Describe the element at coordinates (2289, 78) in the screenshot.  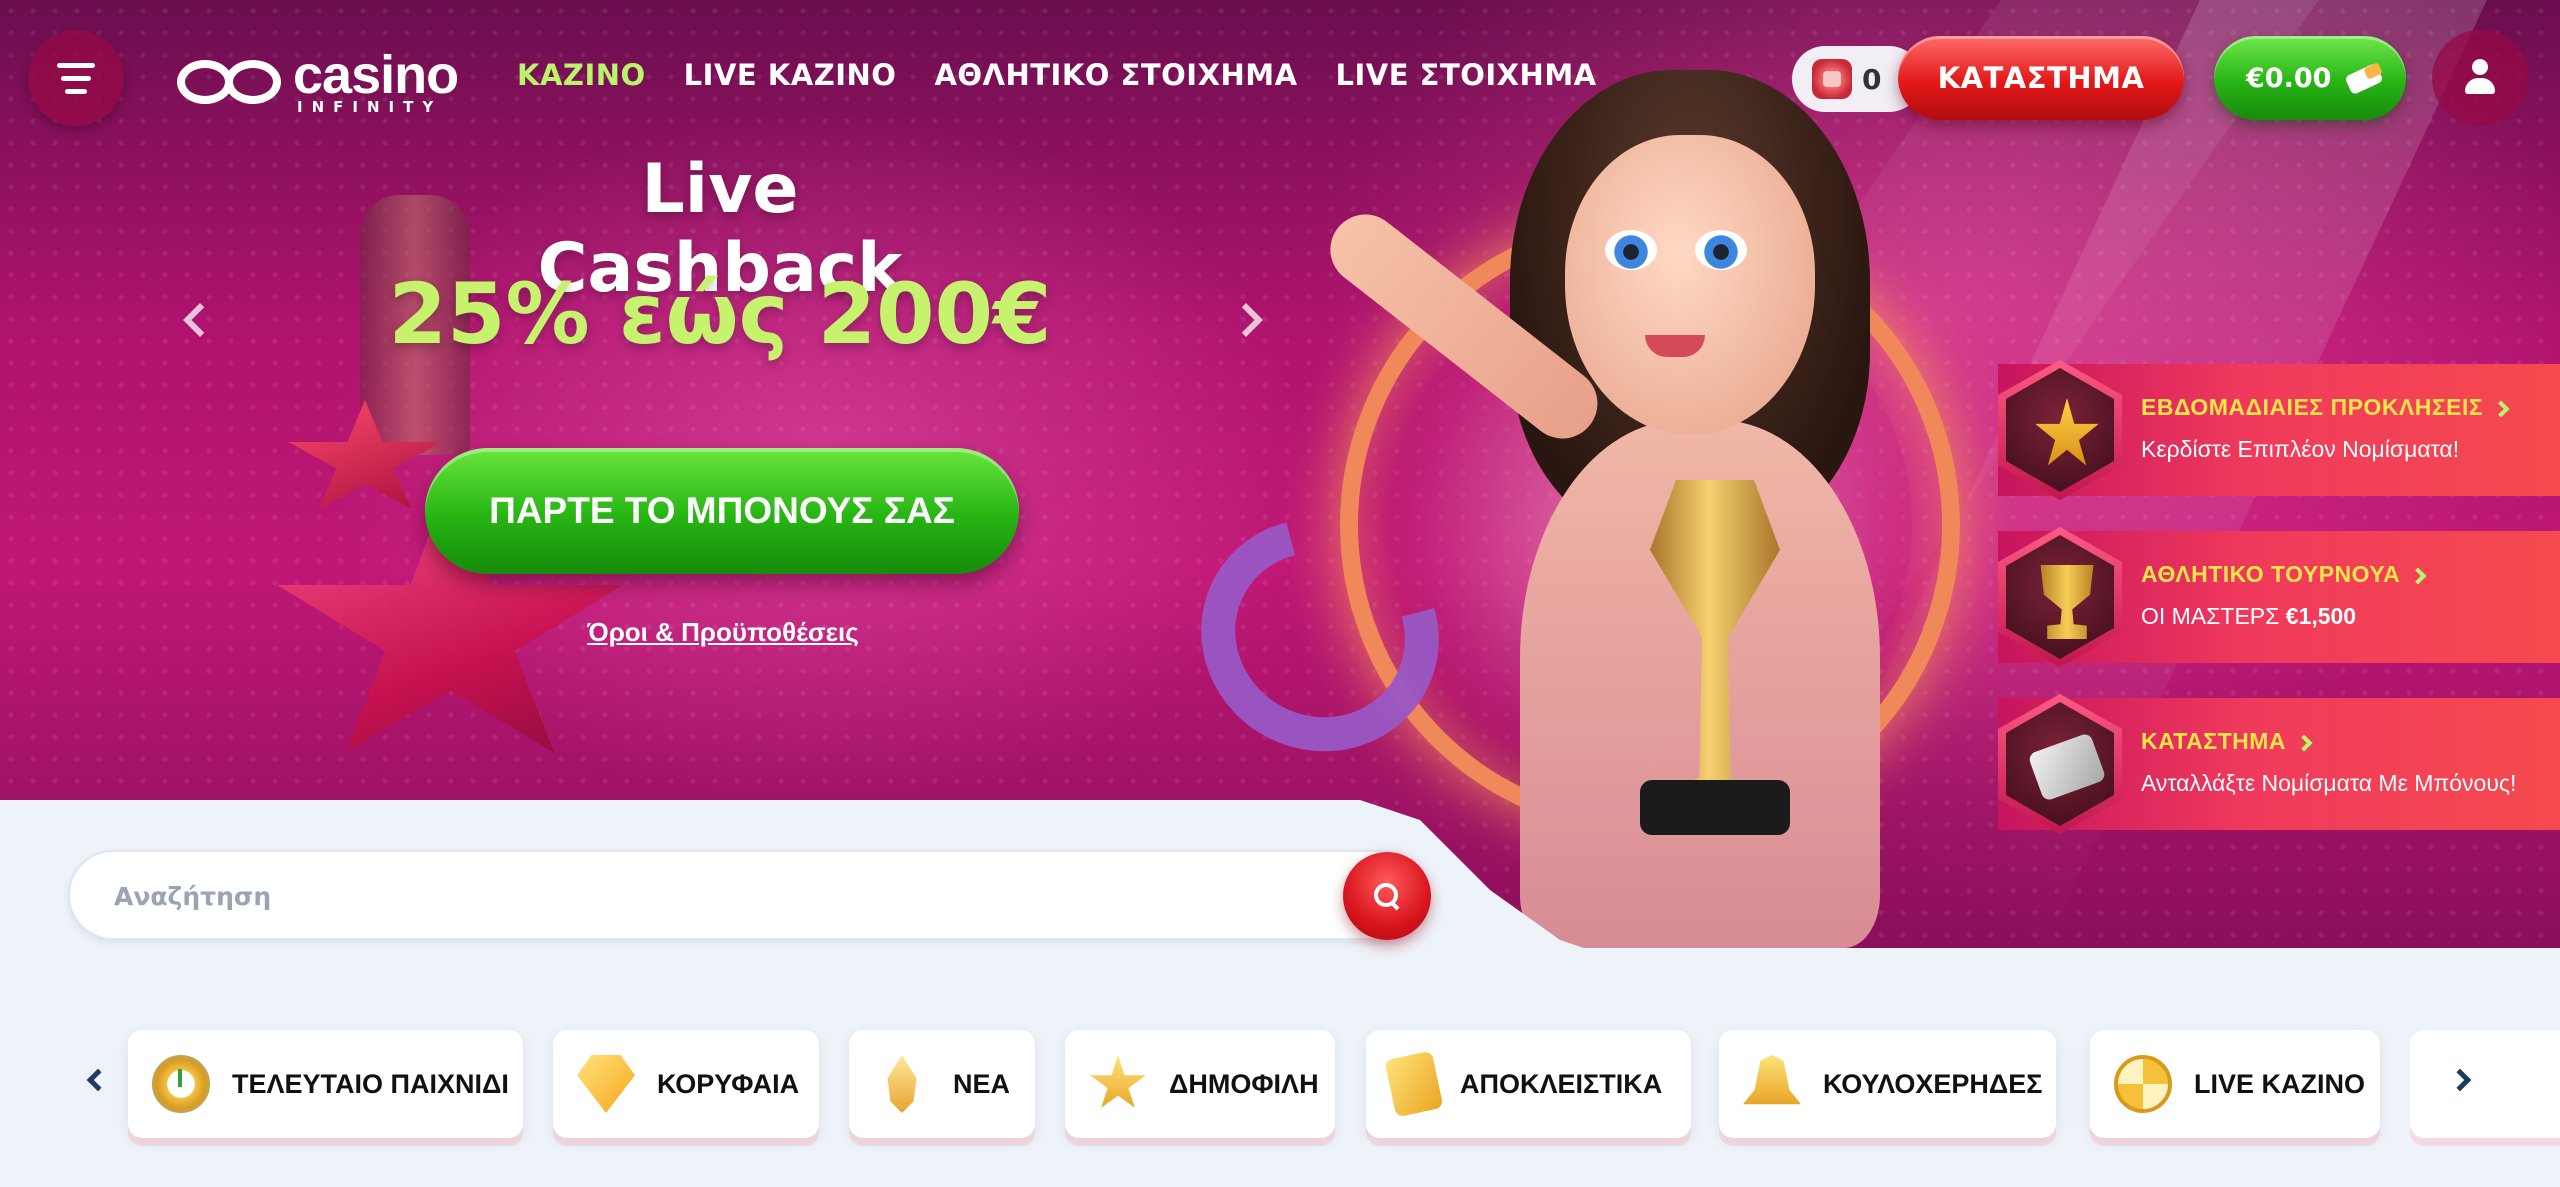
I see `balance-value: €0.00` at that location.